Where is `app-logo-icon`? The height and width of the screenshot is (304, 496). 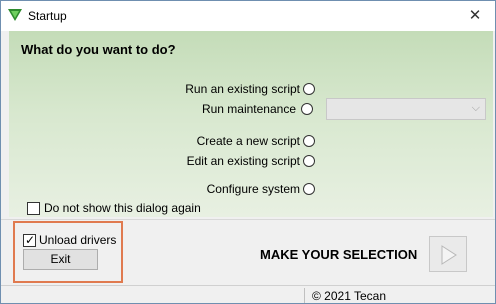 app-logo-icon is located at coordinates (15, 15).